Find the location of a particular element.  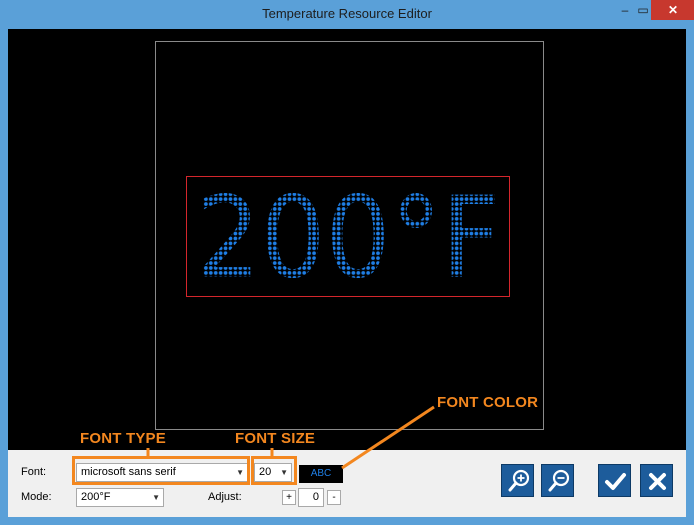

annotation-lines is located at coordinates (290, 437).